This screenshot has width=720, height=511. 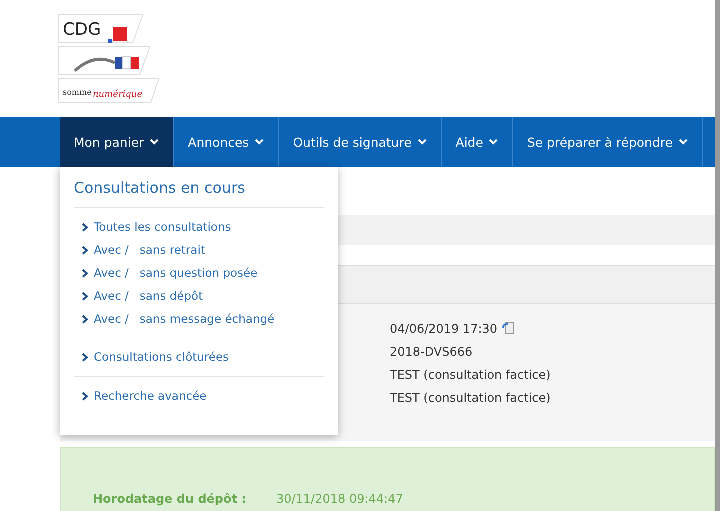 I want to click on menu-link: Avec / sans question posée, so click(x=203, y=273).